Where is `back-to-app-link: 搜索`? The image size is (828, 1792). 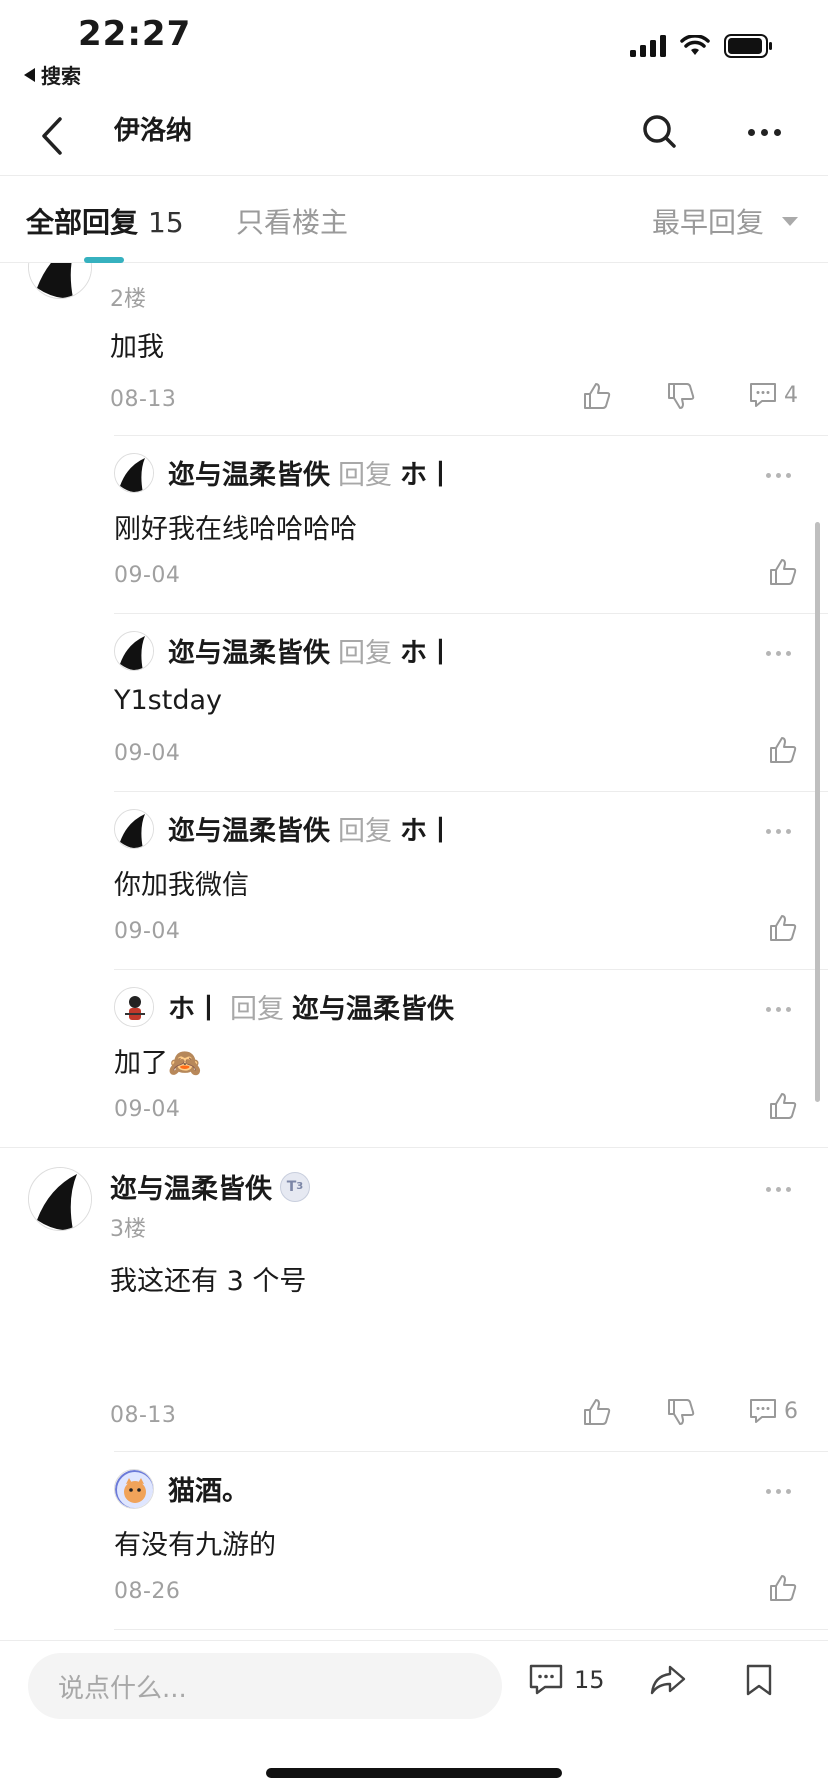 back-to-app-link: 搜索 is located at coordinates (52, 74).